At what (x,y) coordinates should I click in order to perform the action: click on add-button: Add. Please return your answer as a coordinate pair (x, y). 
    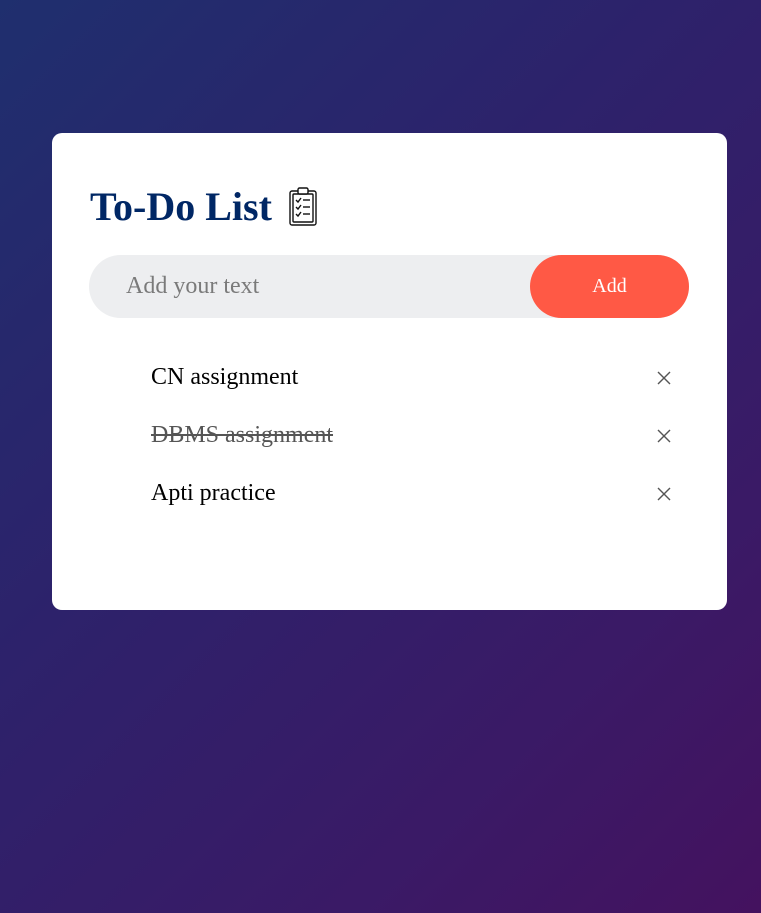
    Looking at the image, I should click on (609, 286).